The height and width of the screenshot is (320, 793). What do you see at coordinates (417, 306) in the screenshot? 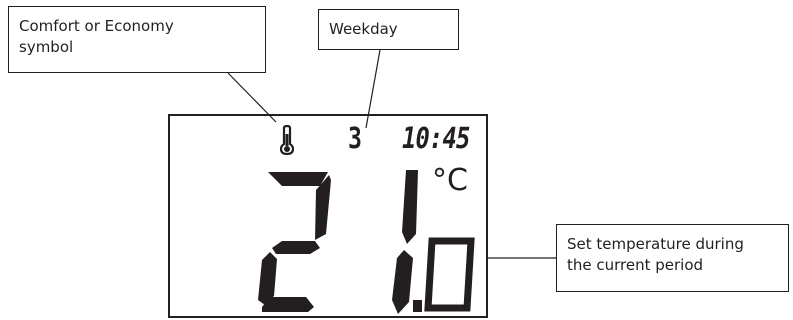
I see `decimal-point` at bounding box center [417, 306].